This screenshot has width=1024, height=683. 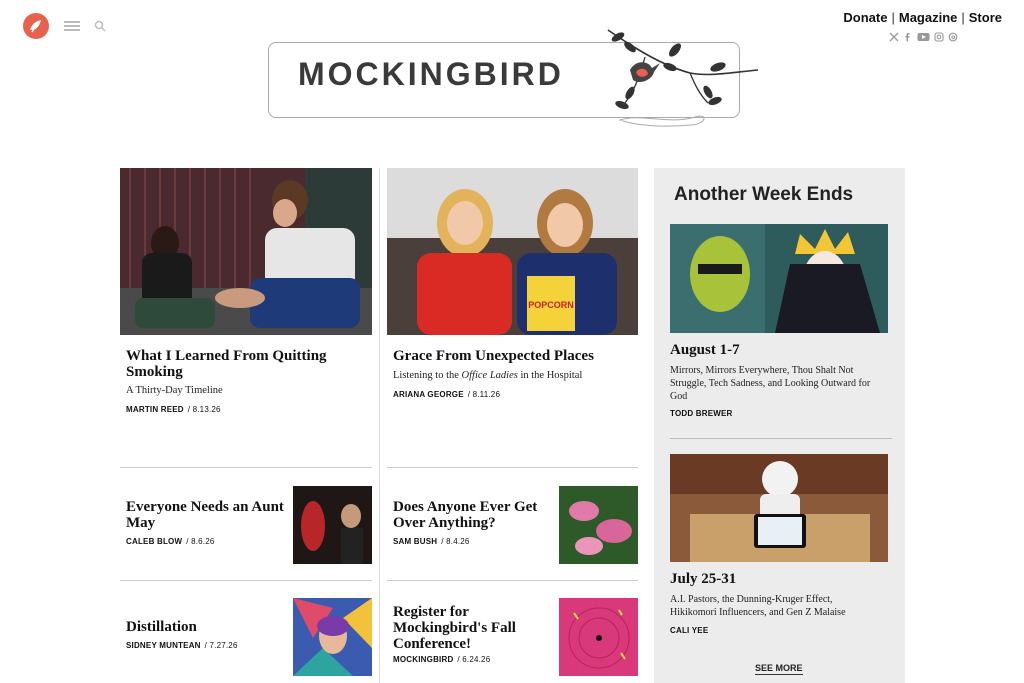 What do you see at coordinates (939, 35) in the screenshot?
I see `instagram-icon` at bounding box center [939, 35].